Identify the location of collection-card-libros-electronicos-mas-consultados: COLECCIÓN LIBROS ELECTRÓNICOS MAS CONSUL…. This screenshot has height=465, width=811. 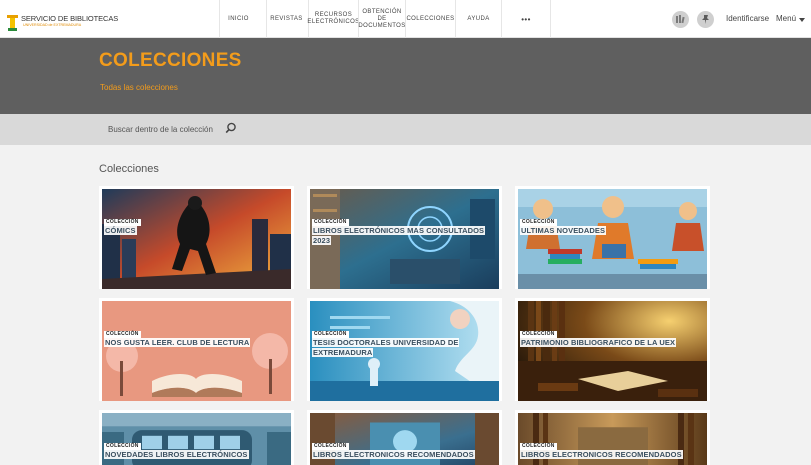
(404, 237).